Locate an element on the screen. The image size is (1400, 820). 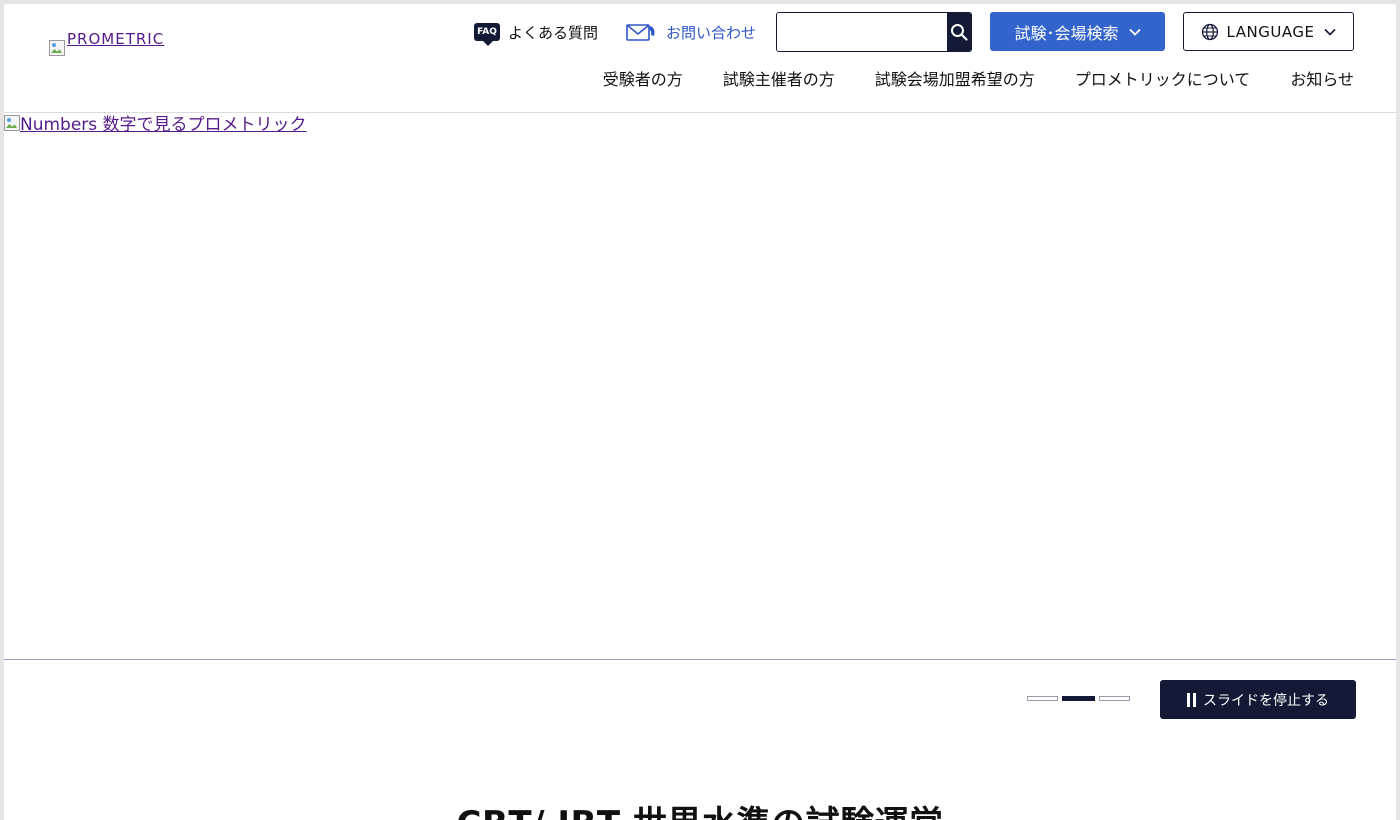
slider-pagination is located at coordinates (1078, 698).